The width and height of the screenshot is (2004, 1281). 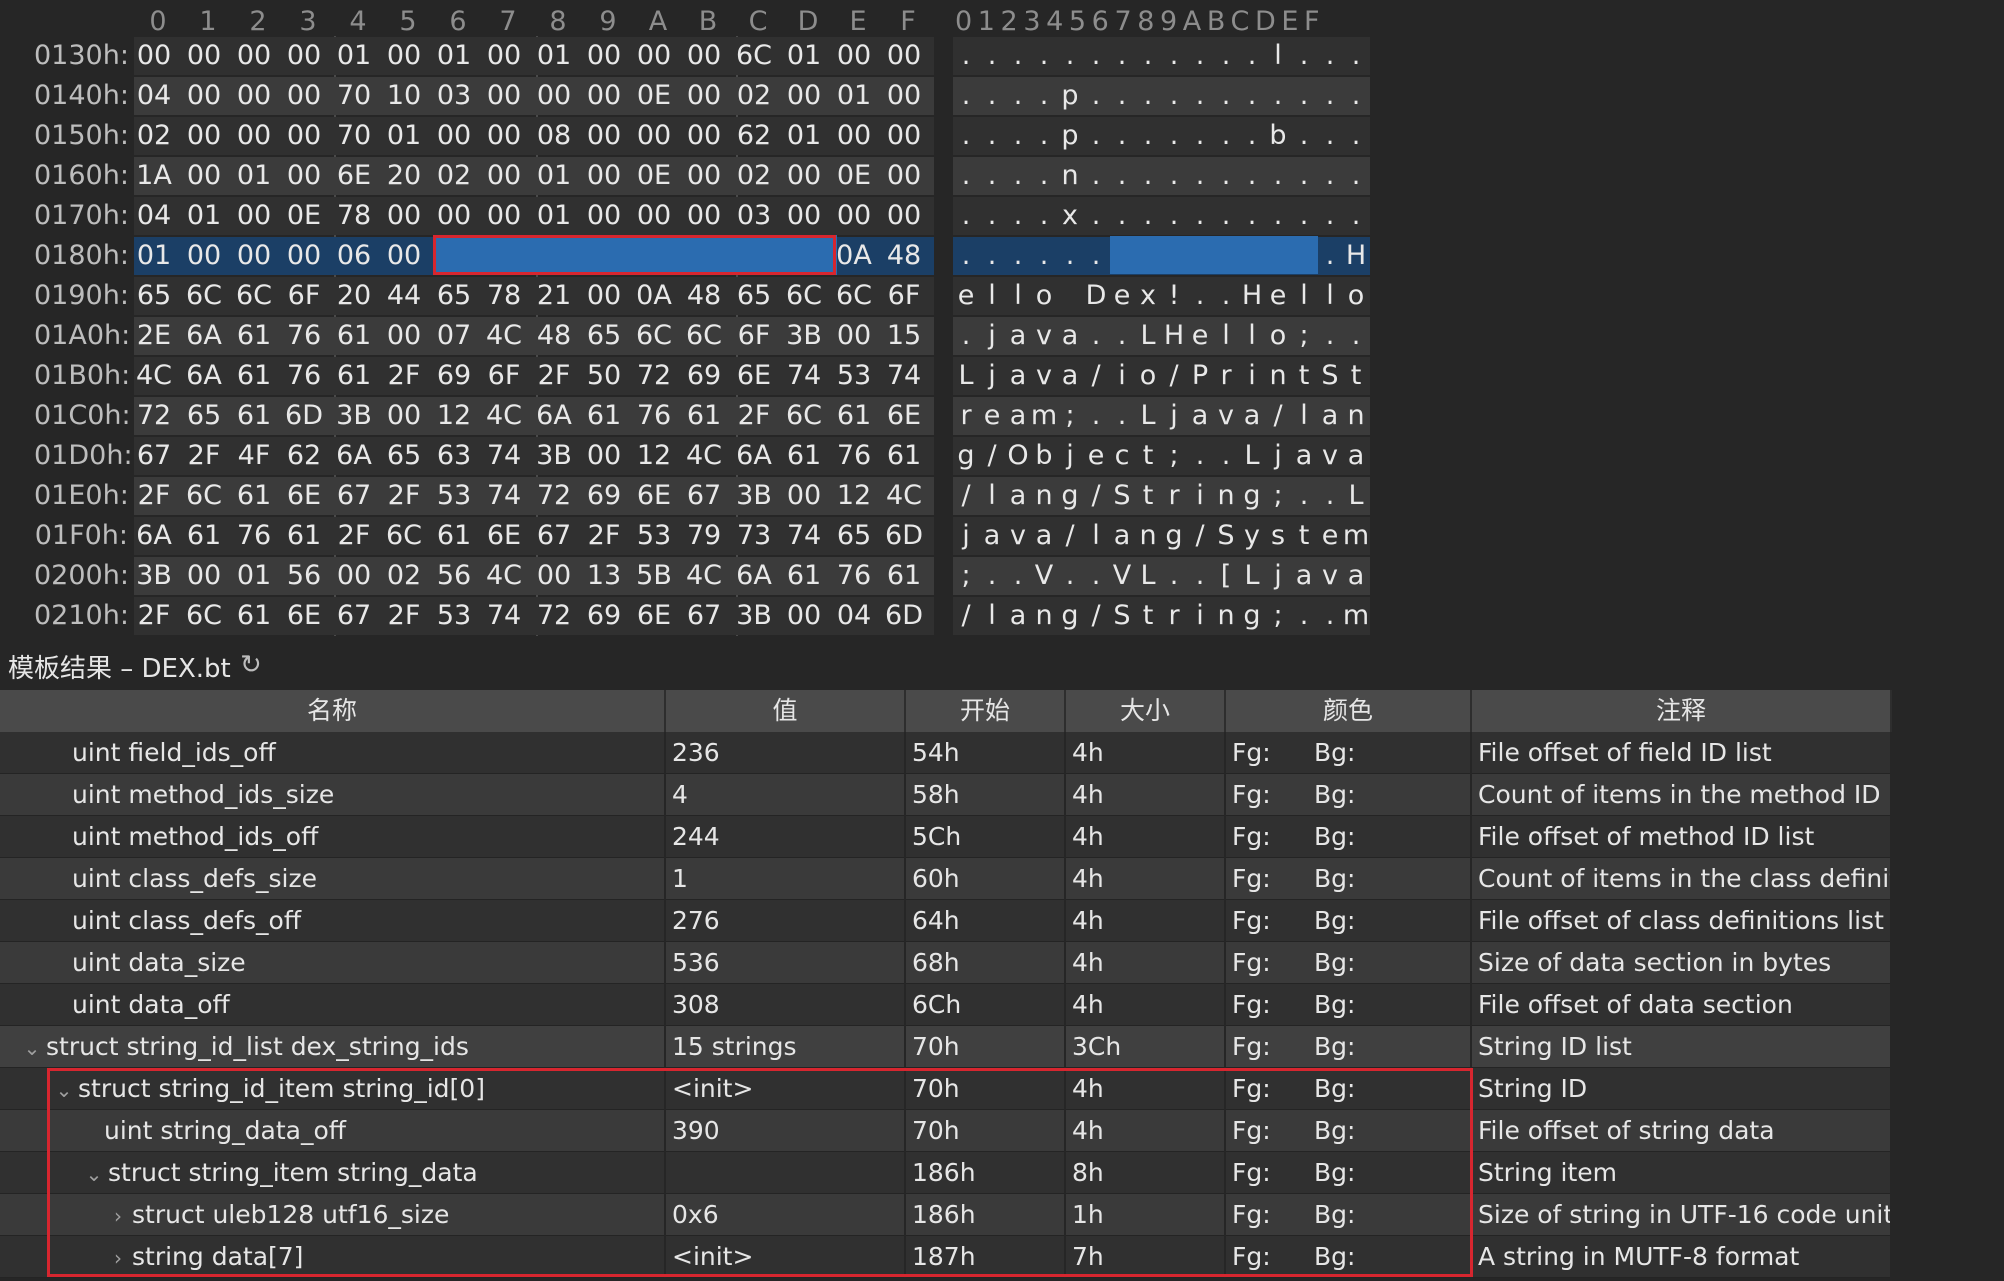 What do you see at coordinates (554, 496) in the screenshot?
I see `hex-byte: 72` at bounding box center [554, 496].